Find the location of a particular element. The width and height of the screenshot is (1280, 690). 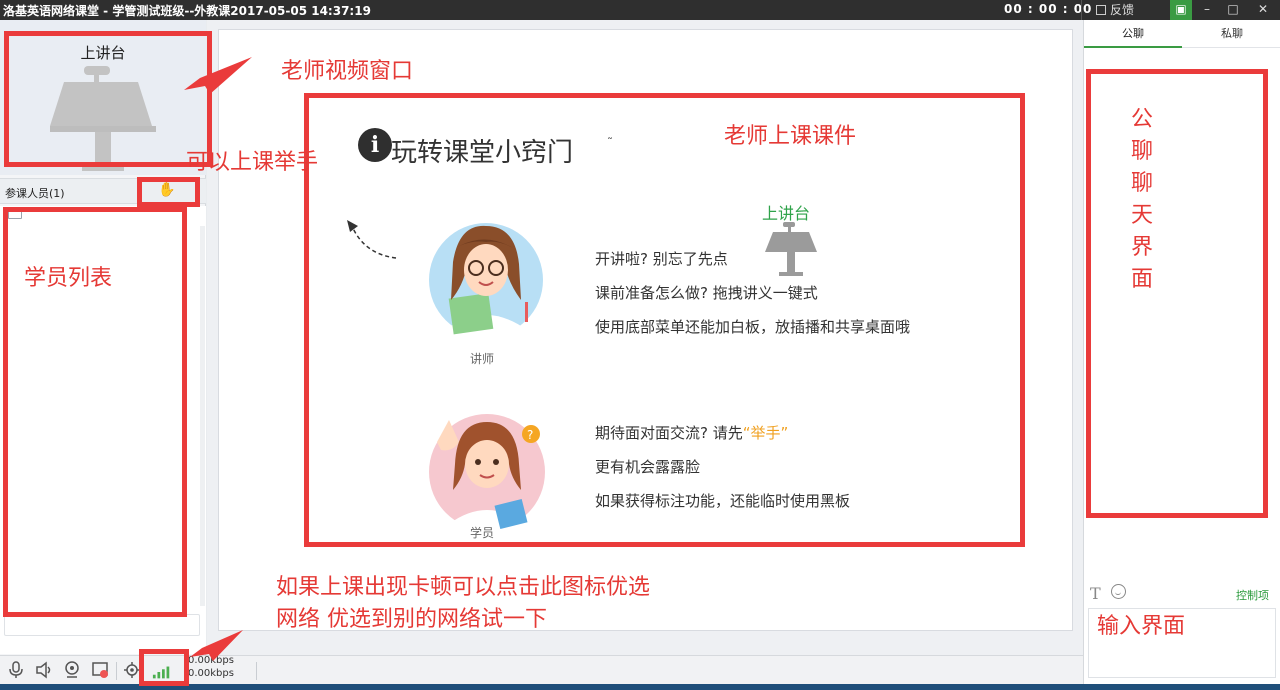

public-chat-char: 天 is located at coordinates (1141, 215).